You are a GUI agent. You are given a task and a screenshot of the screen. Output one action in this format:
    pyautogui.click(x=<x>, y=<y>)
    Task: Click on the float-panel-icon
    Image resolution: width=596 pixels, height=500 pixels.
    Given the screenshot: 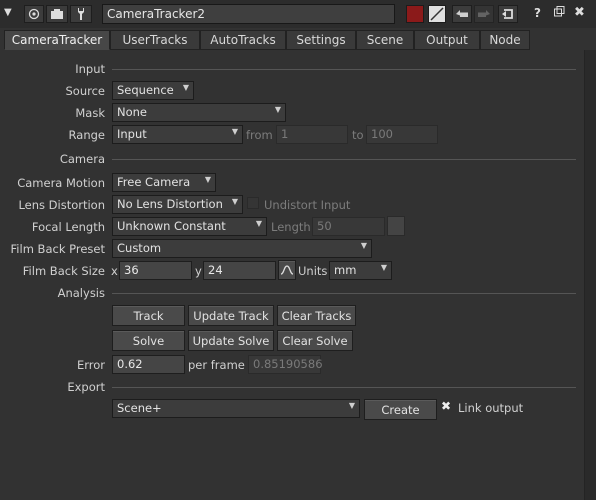 What is the action you would take?
    pyautogui.click(x=559, y=13)
    